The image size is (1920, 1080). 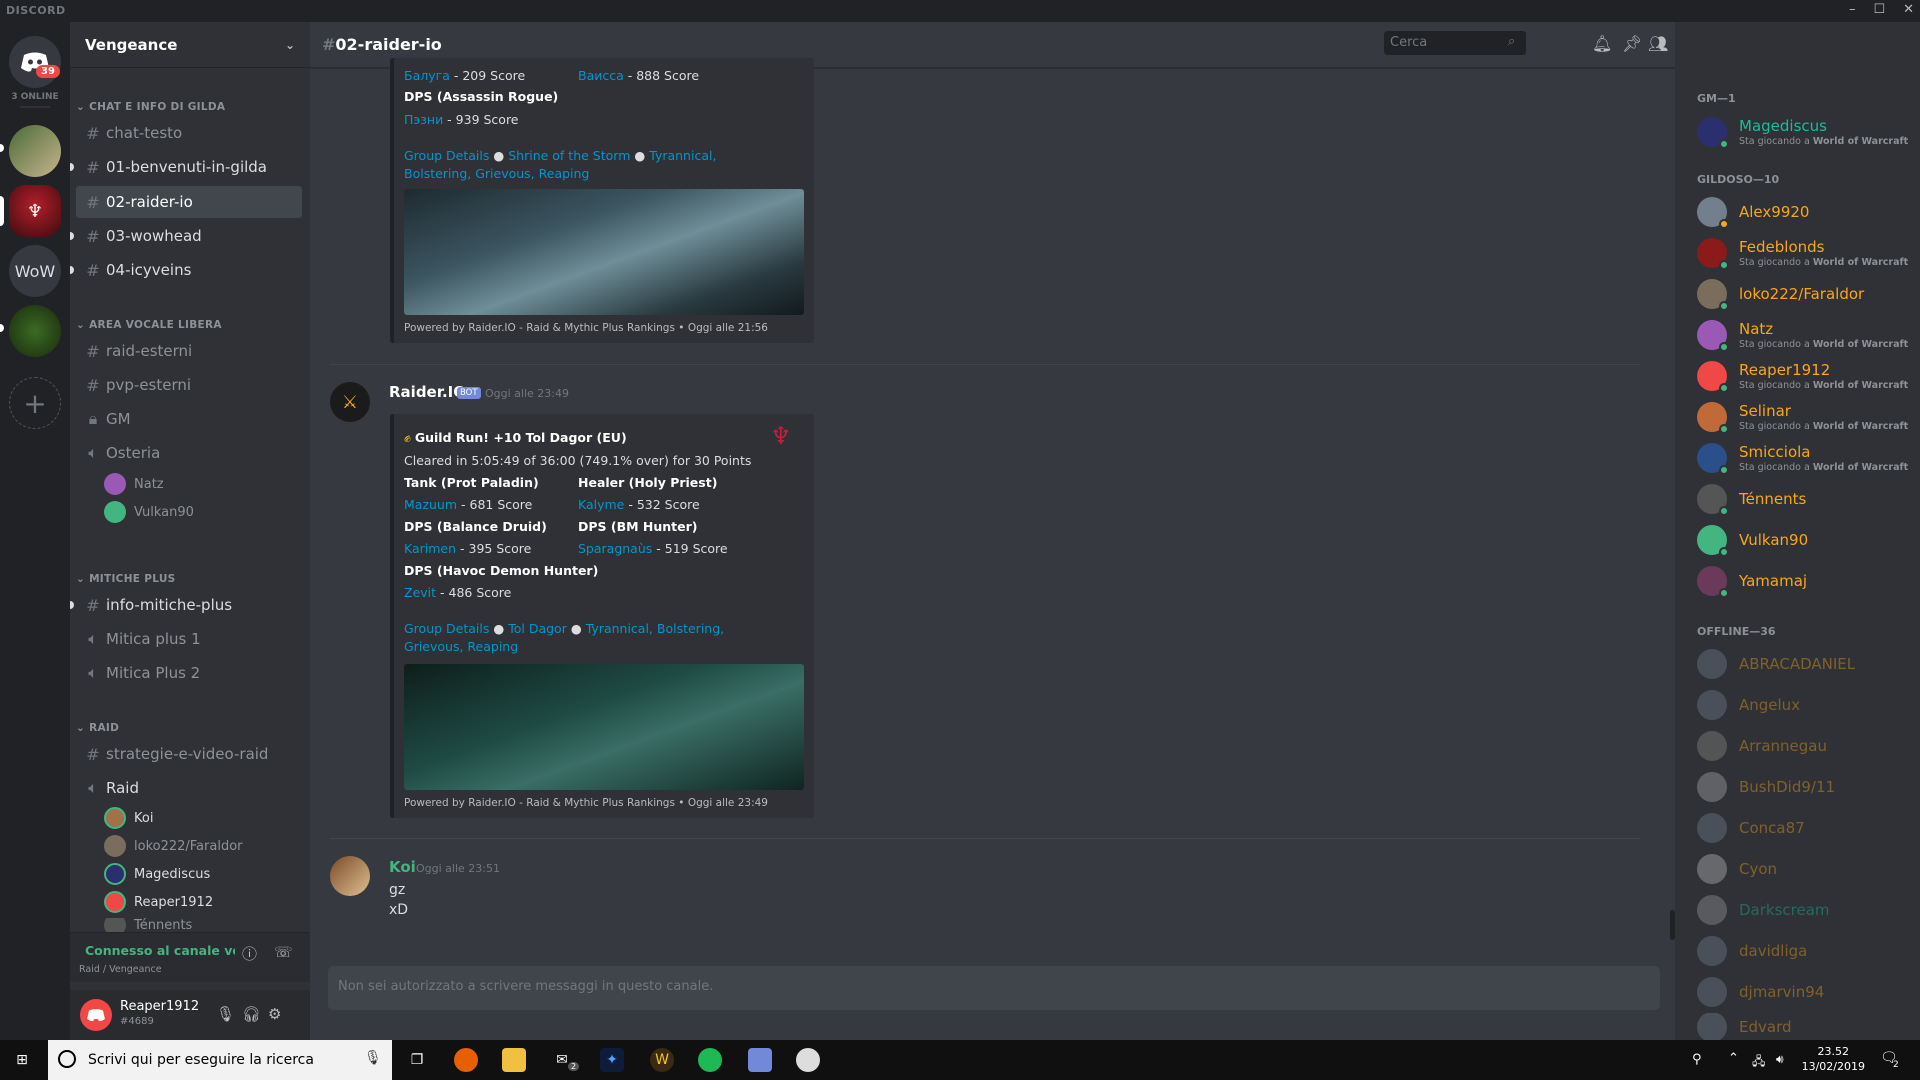 What do you see at coordinates (189, 202) in the screenshot?
I see `channel-02-raider-io: #02-raider-io` at bounding box center [189, 202].